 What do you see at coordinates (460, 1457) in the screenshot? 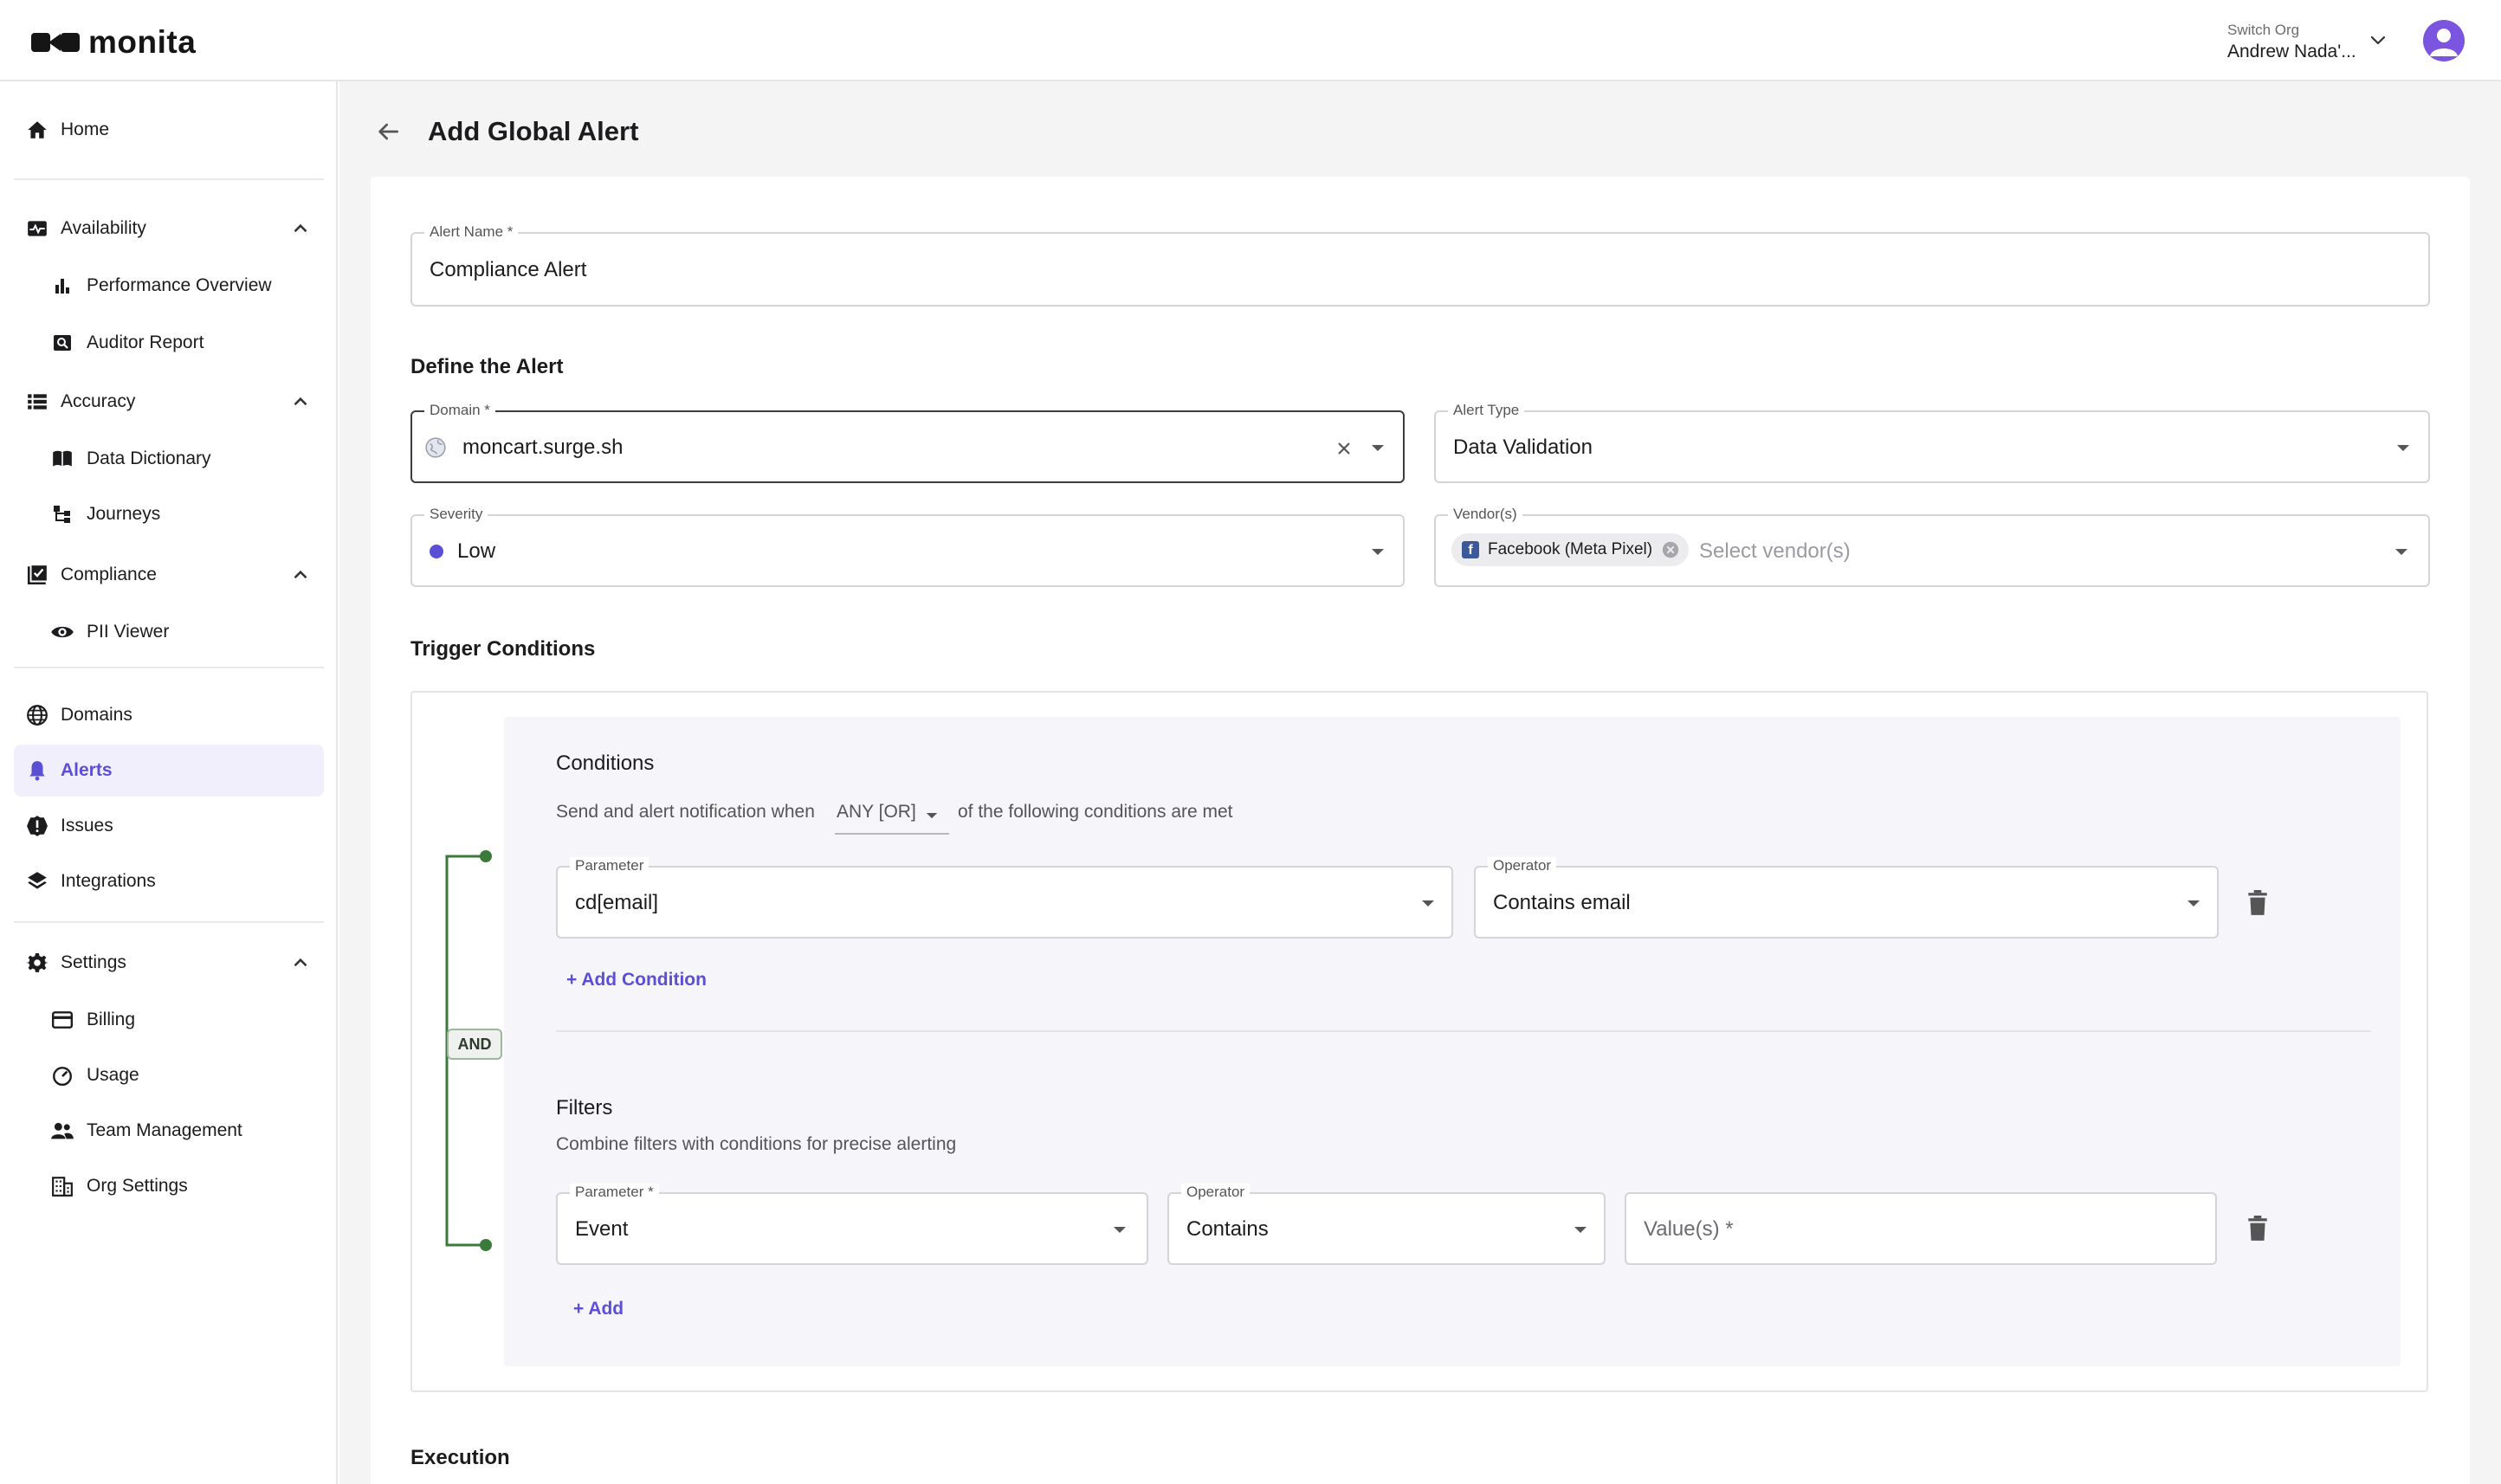
I see `execution-title: Execution` at bounding box center [460, 1457].